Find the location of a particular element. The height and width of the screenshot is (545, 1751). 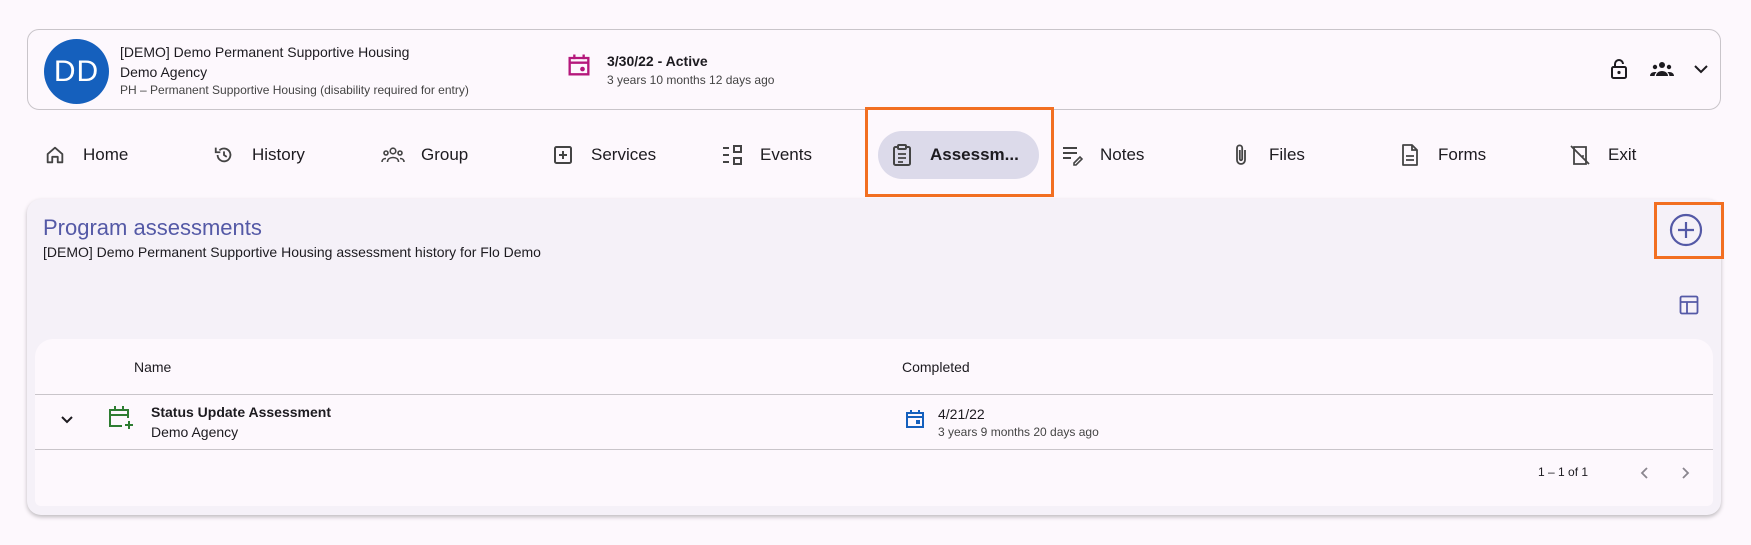

tab-home: Home is located at coordinates (85, 155).